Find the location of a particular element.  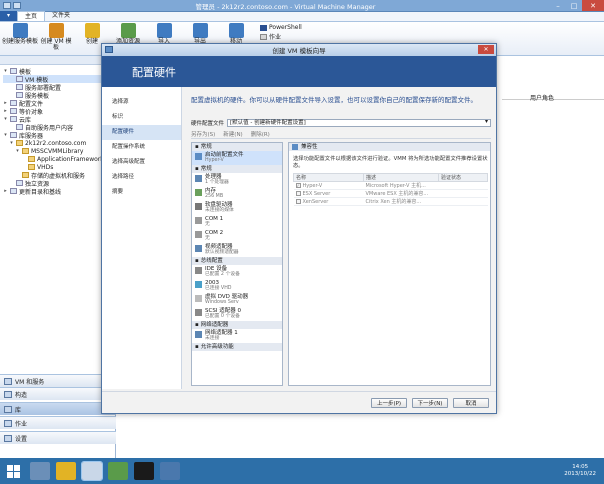

wizard-step-0: 选择源 is located at coordinates (141, 102).